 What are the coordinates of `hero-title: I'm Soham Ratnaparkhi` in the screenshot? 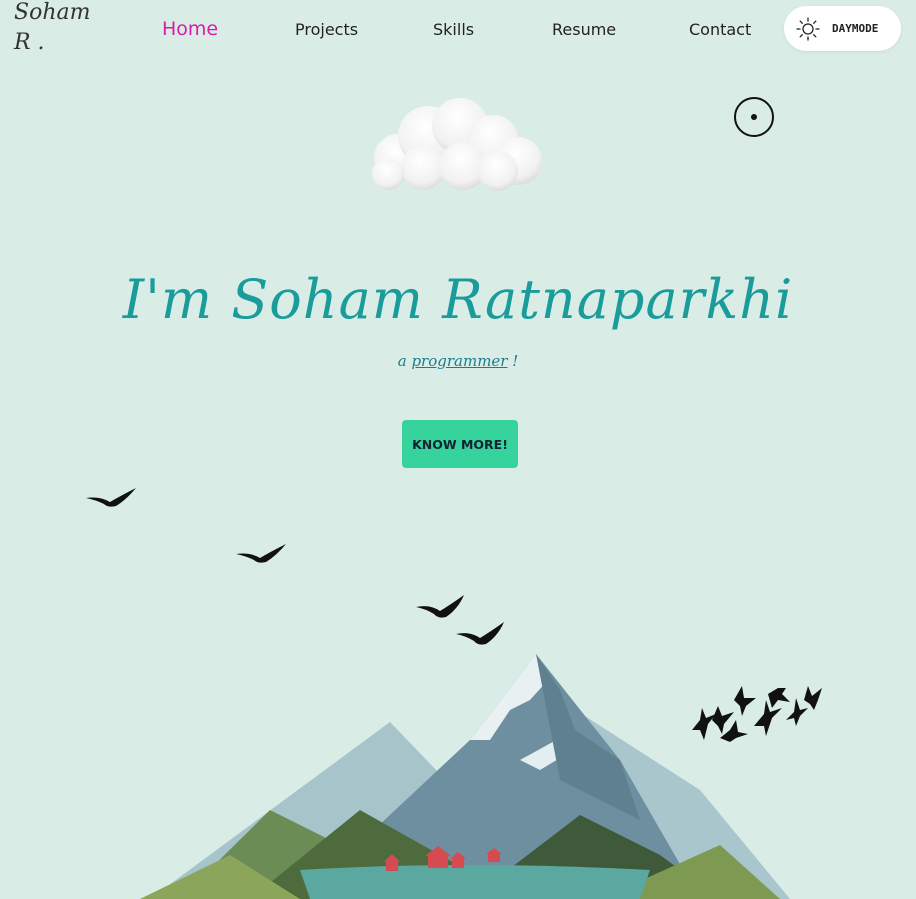 It's located at (458, 299).